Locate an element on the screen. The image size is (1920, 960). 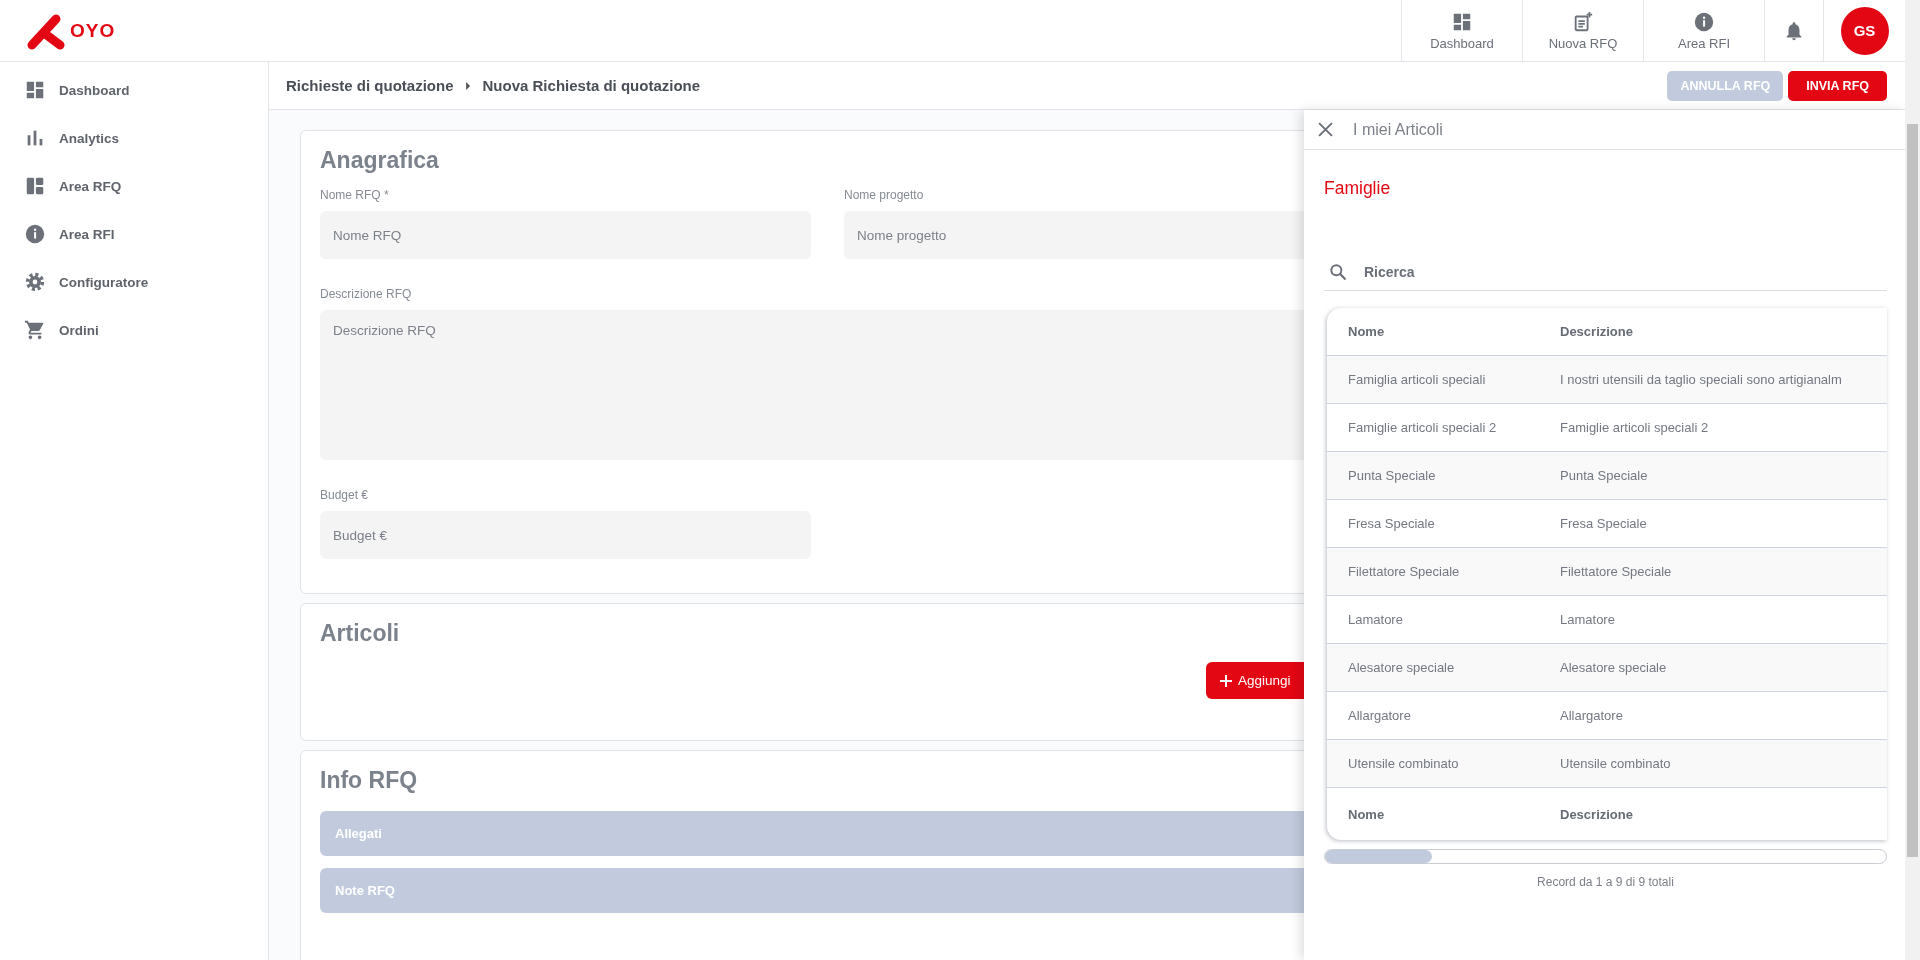
sidebar-item: Area RFI is located at coordinates (134, 234).